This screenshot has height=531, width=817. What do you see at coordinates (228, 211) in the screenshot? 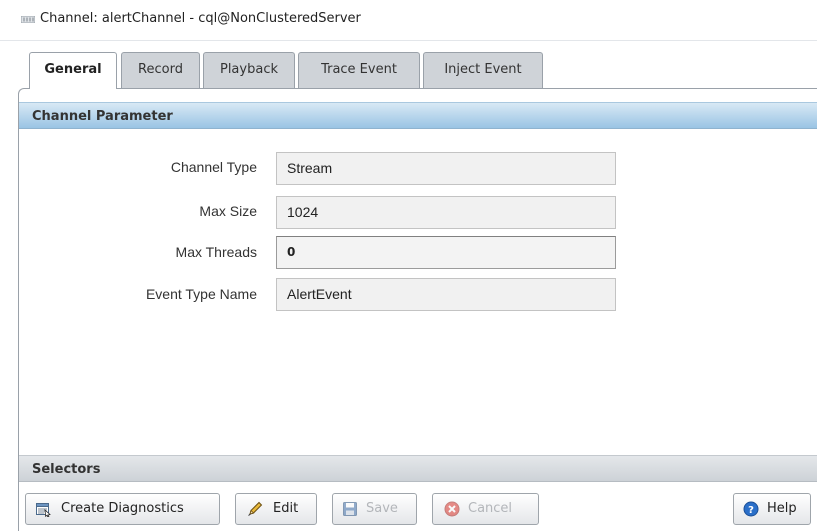
I see `max-size-label: Max Size` at bounding box center [228, 211].